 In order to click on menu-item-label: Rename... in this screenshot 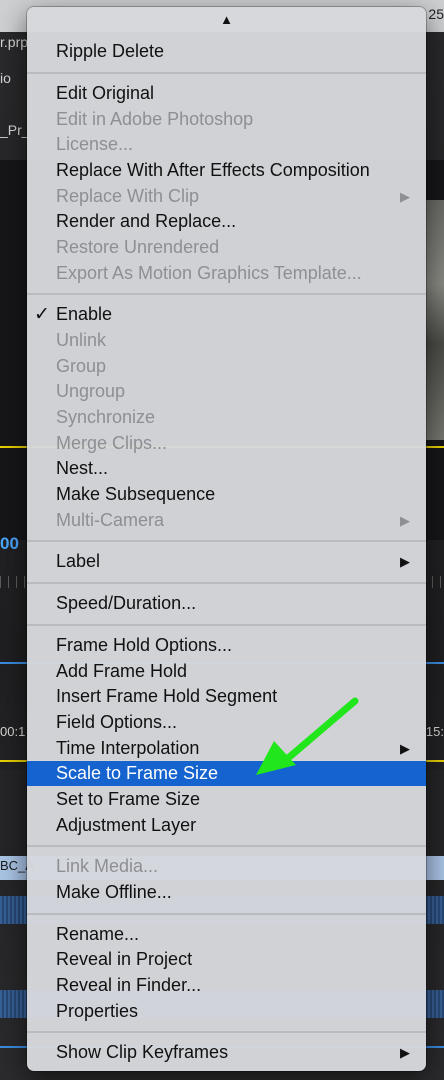, I will do `click(98, 934)`.